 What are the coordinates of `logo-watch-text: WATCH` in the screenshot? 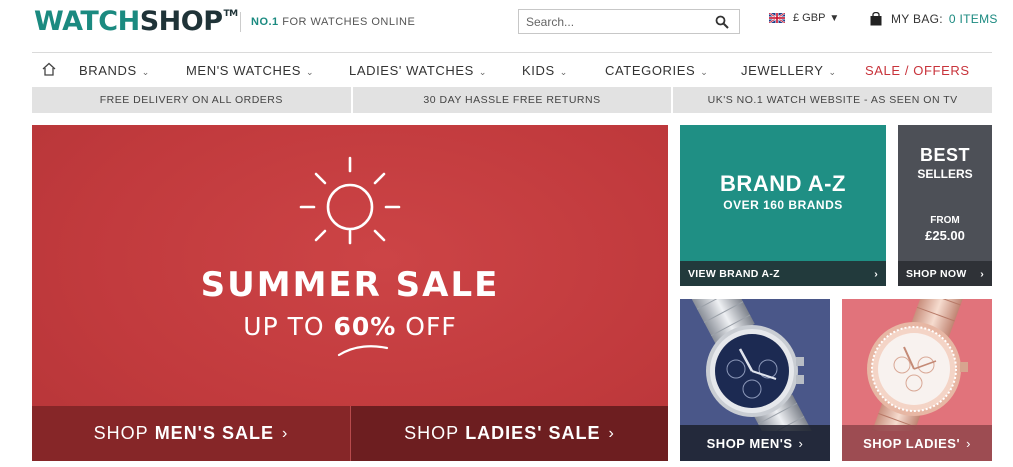 It's located at (87, 21).